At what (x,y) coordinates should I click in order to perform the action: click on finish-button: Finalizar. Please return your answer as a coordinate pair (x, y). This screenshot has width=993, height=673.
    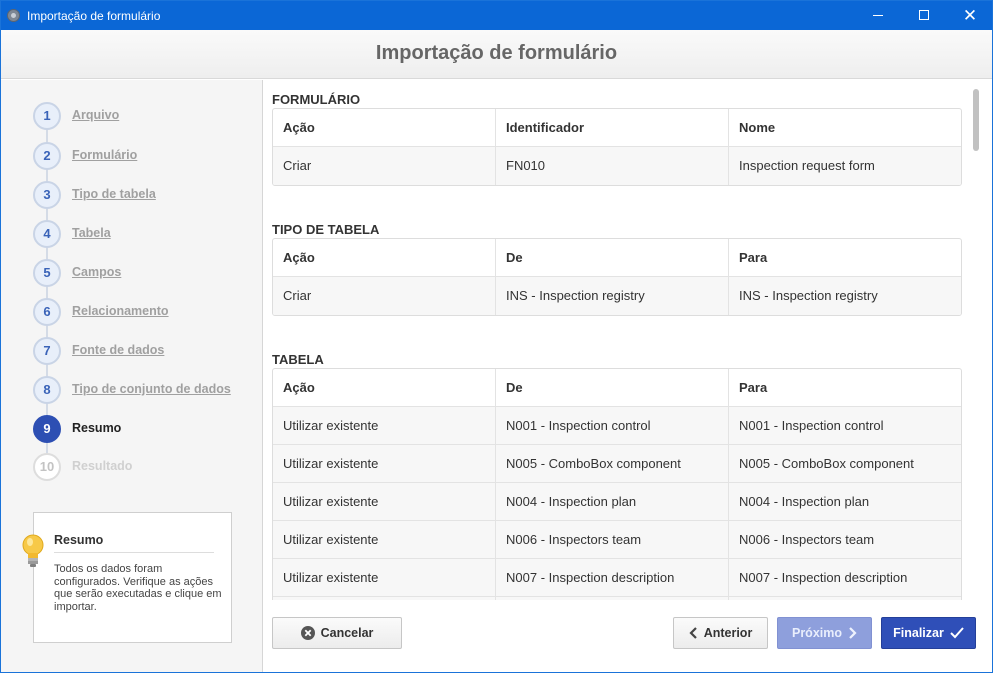
    Looking at the image, I should click on (928, 633).